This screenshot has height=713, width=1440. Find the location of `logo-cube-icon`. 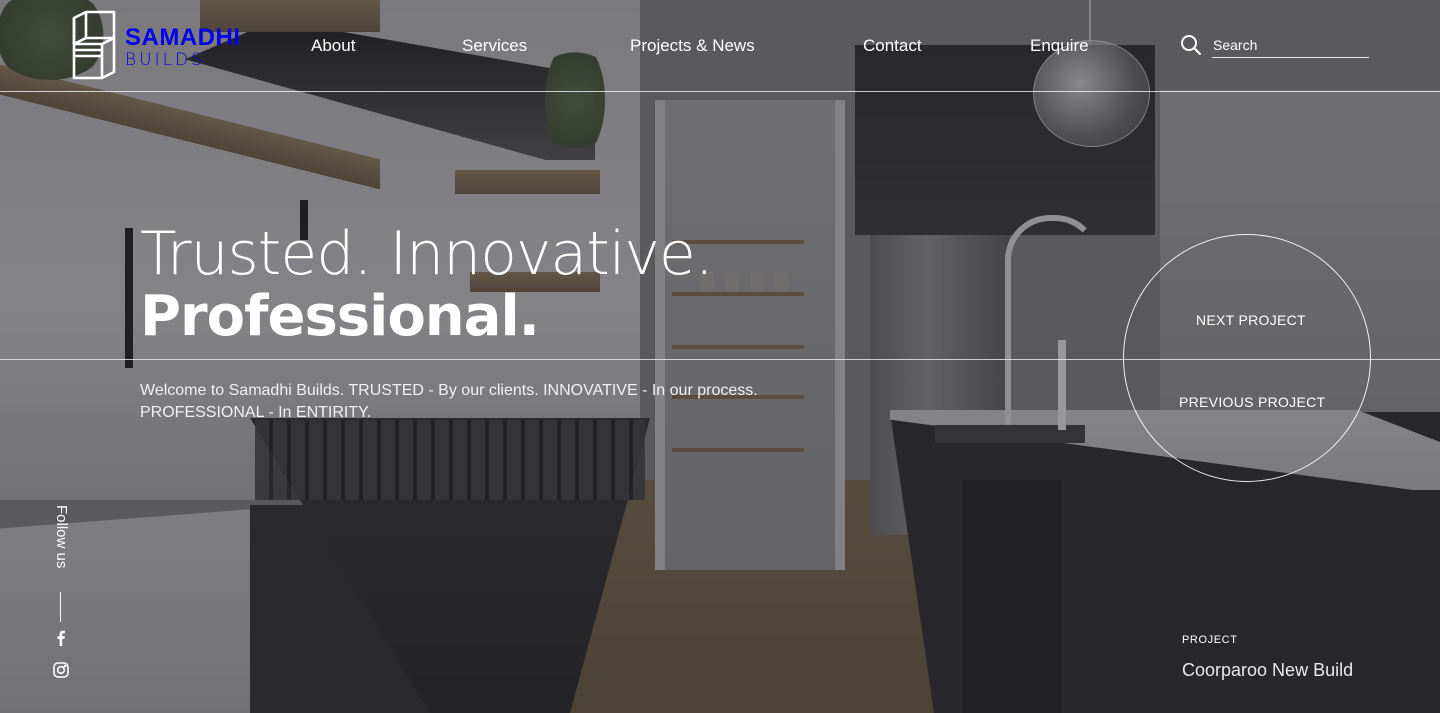

logo-cube-icon is located at coordinates (94, 45).